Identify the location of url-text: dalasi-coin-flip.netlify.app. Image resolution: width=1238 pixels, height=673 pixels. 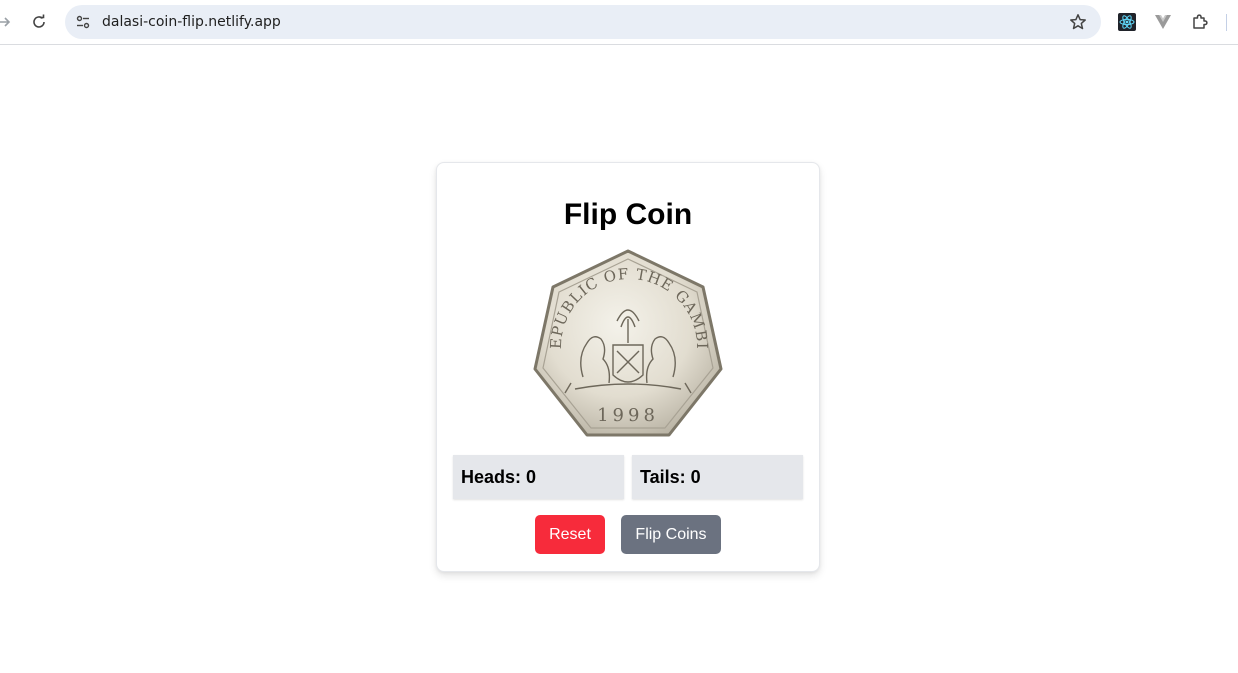
(191, 22).